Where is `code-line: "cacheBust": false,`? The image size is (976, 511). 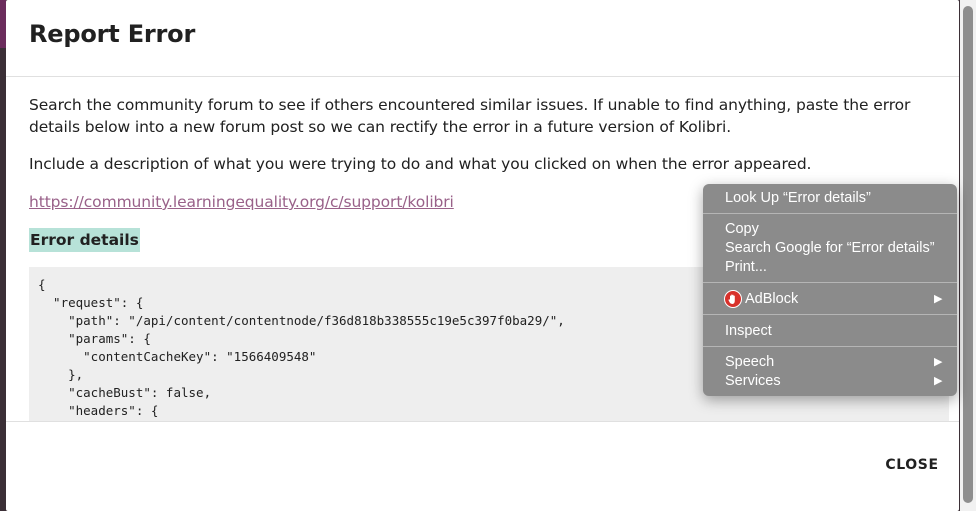
code-line: "cacheBust": false, is located at coordinates (125, 392).